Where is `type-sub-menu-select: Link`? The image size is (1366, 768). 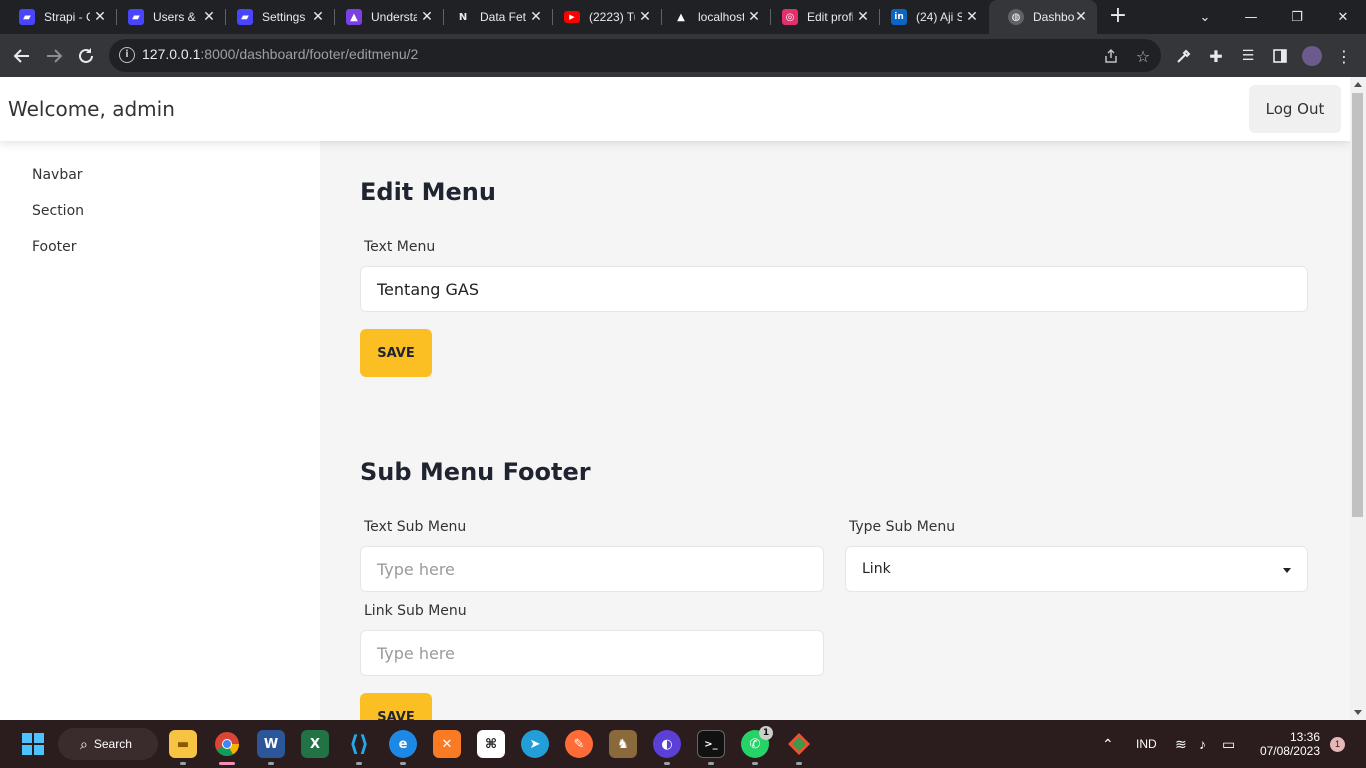
type-sub-menu-select: Link is located at coordinates (1076, 569).